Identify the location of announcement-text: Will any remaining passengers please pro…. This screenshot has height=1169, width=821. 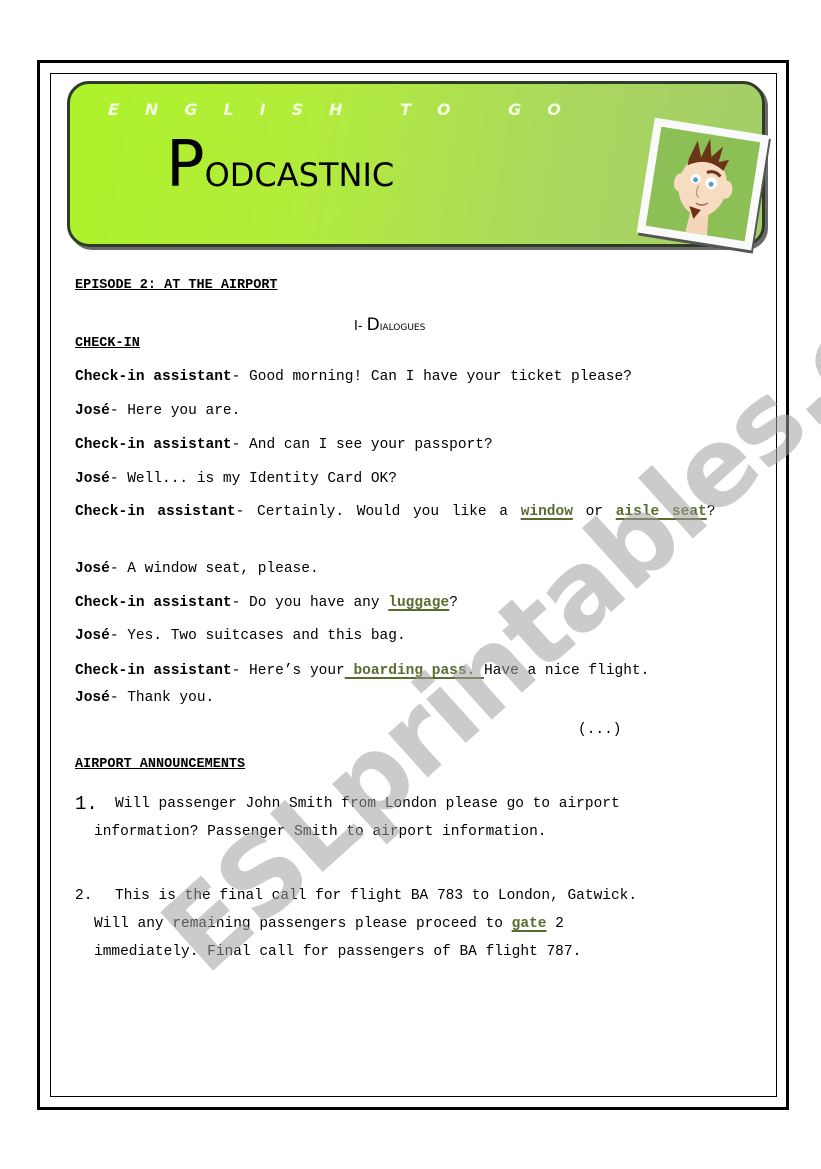
(303, 924).